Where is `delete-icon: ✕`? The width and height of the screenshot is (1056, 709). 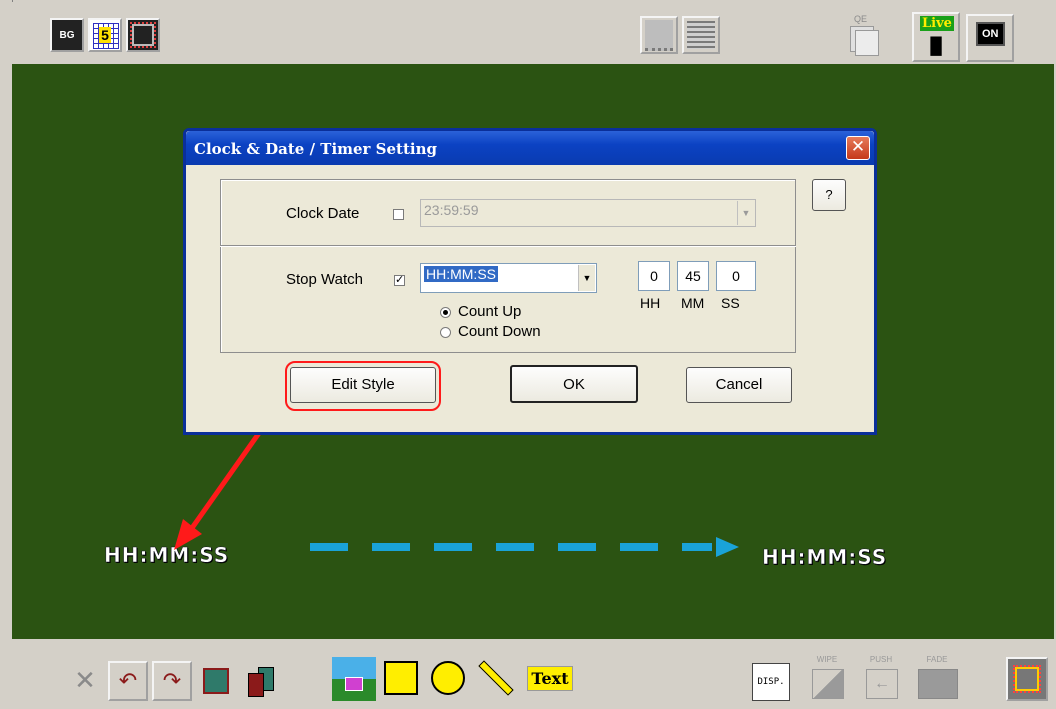 delete-icon: ✕ is located at coordinates (85, 680).